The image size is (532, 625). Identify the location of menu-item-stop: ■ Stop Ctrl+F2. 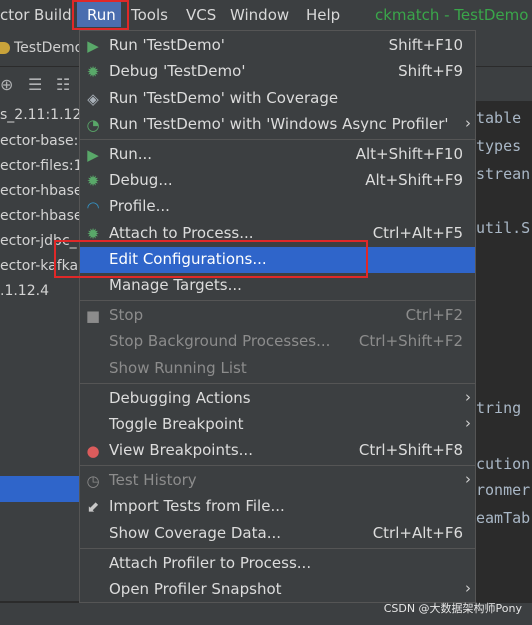
(277, 316).